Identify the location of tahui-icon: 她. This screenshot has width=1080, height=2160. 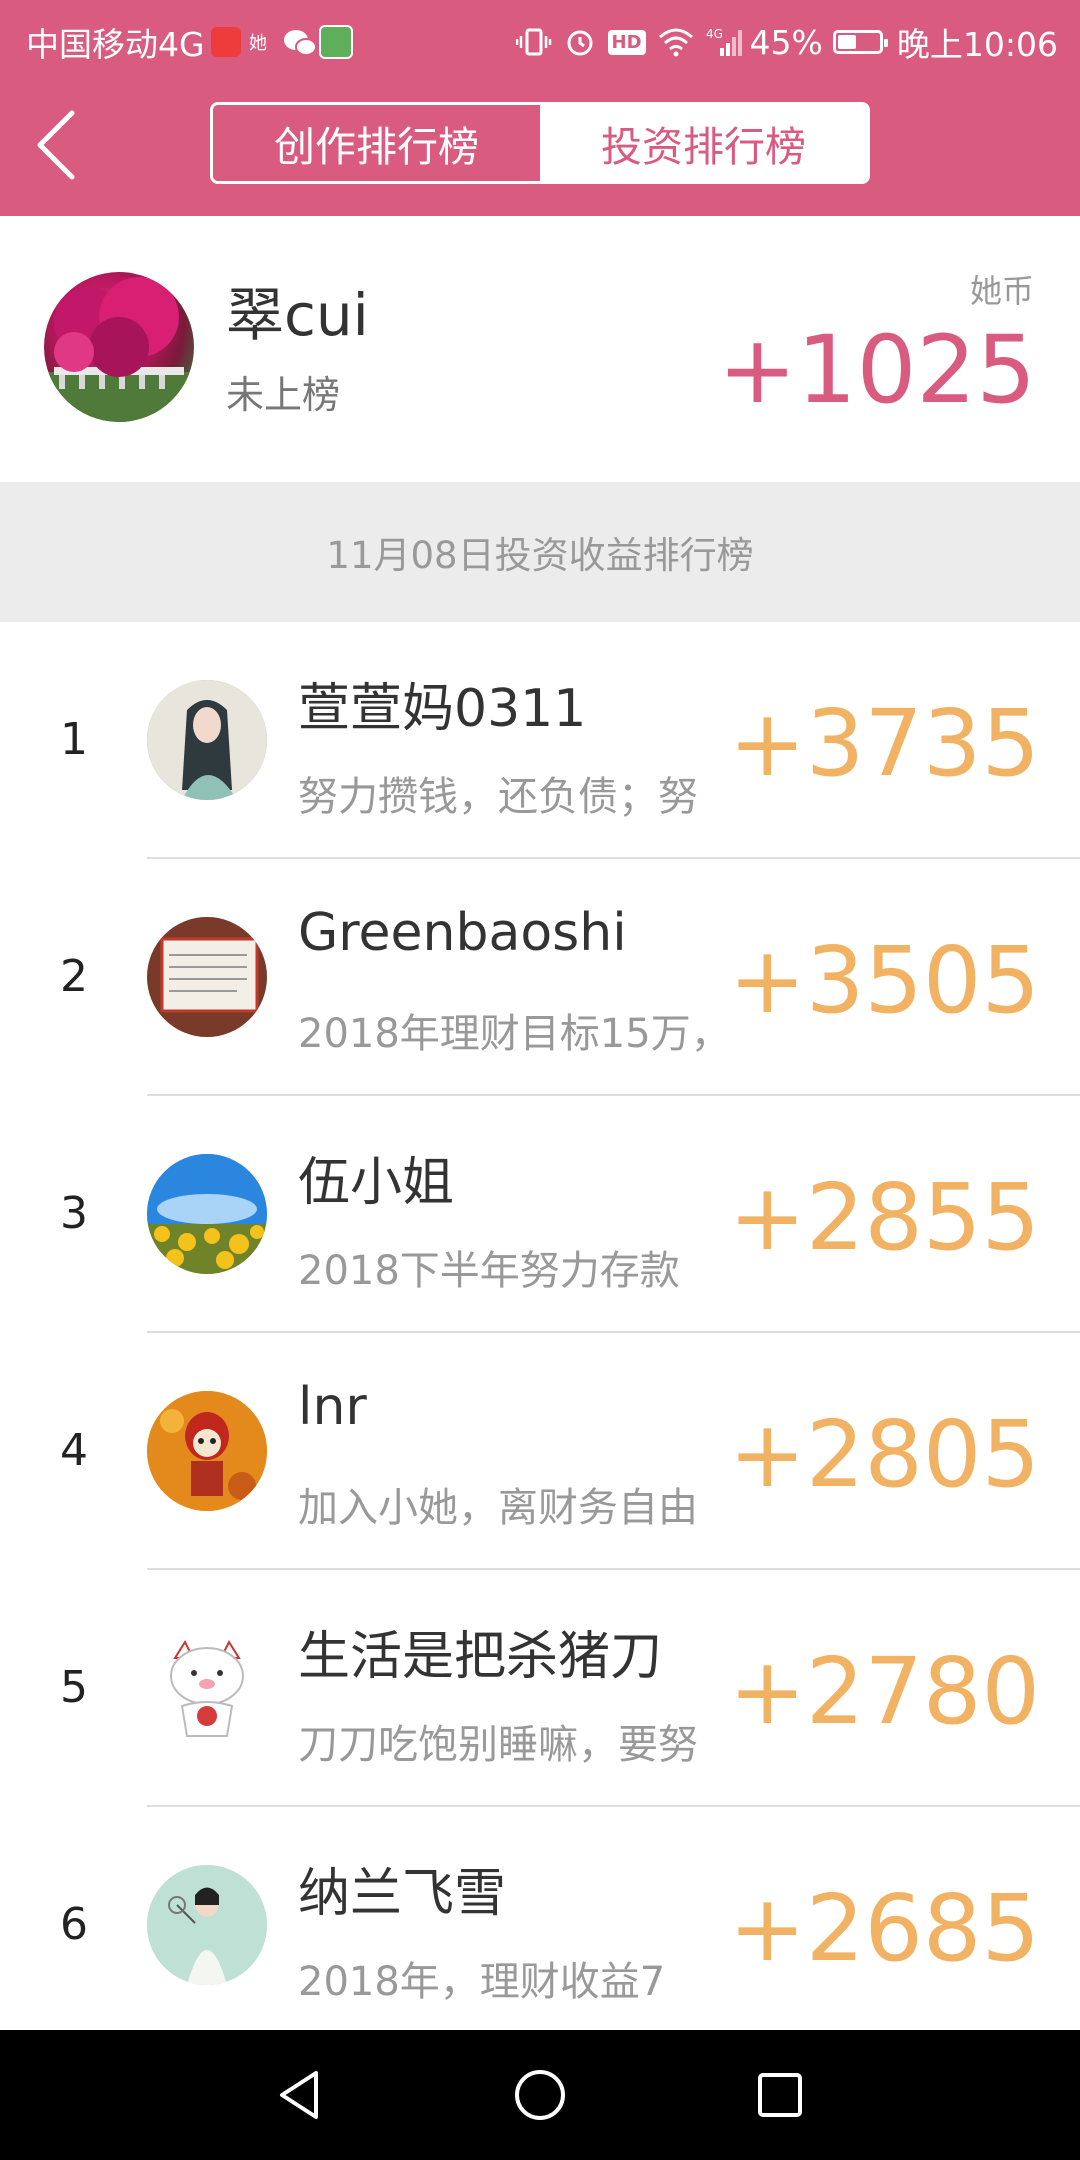
(262, 42).